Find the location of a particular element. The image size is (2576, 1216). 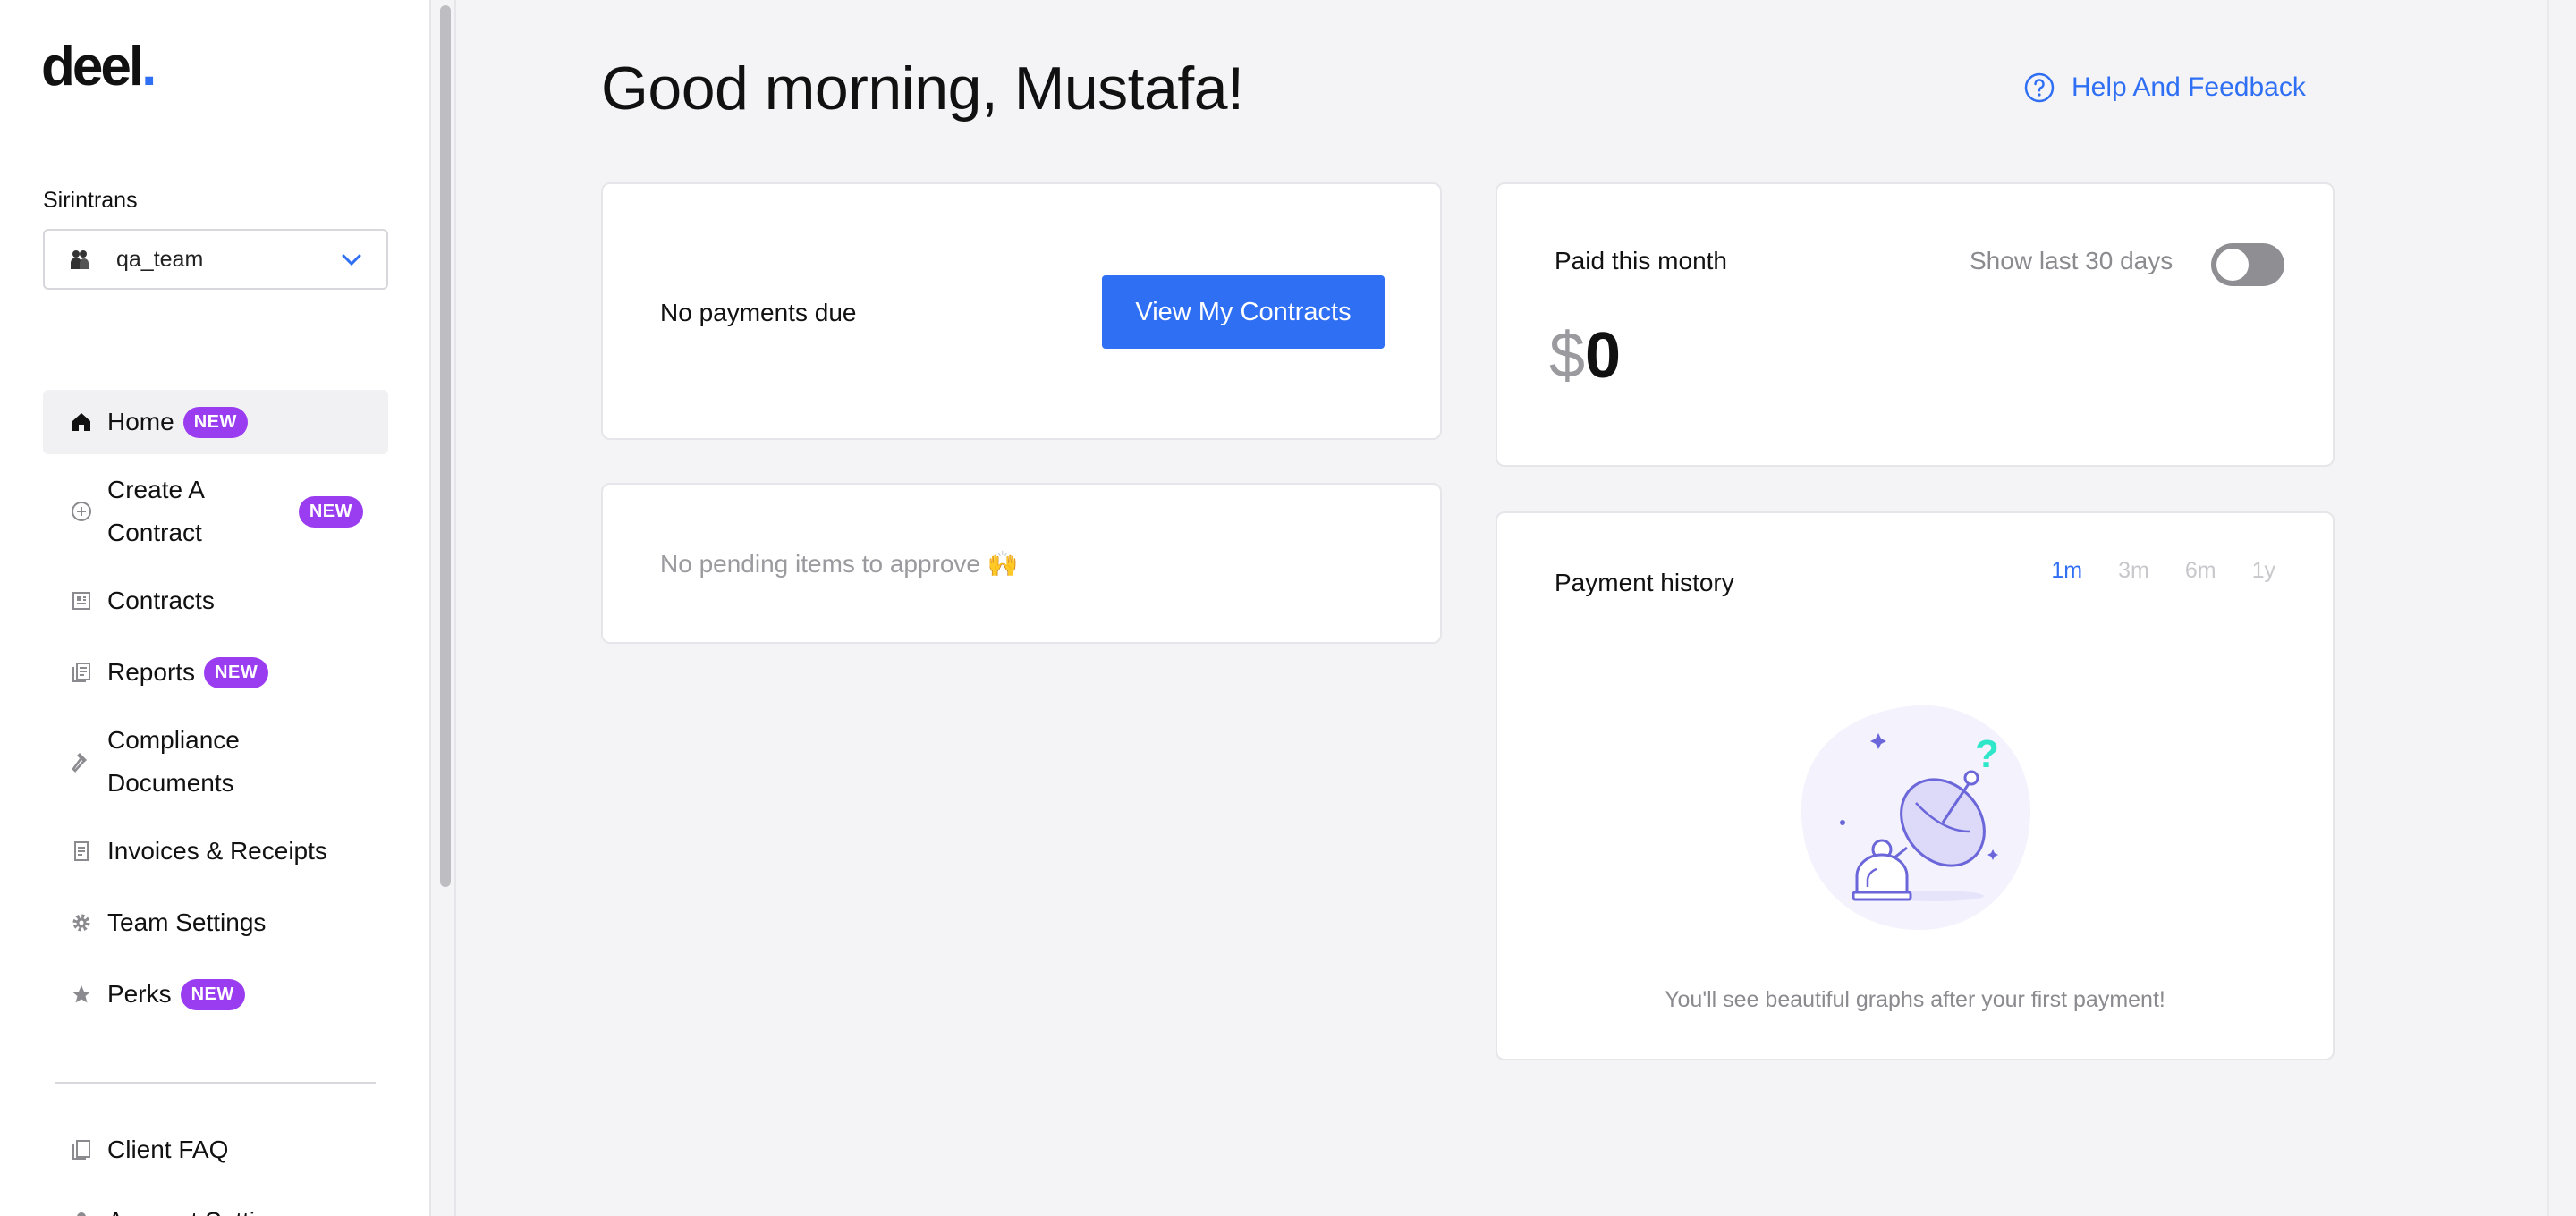

deel-logo: deel. is located at coordinates (99, 66).